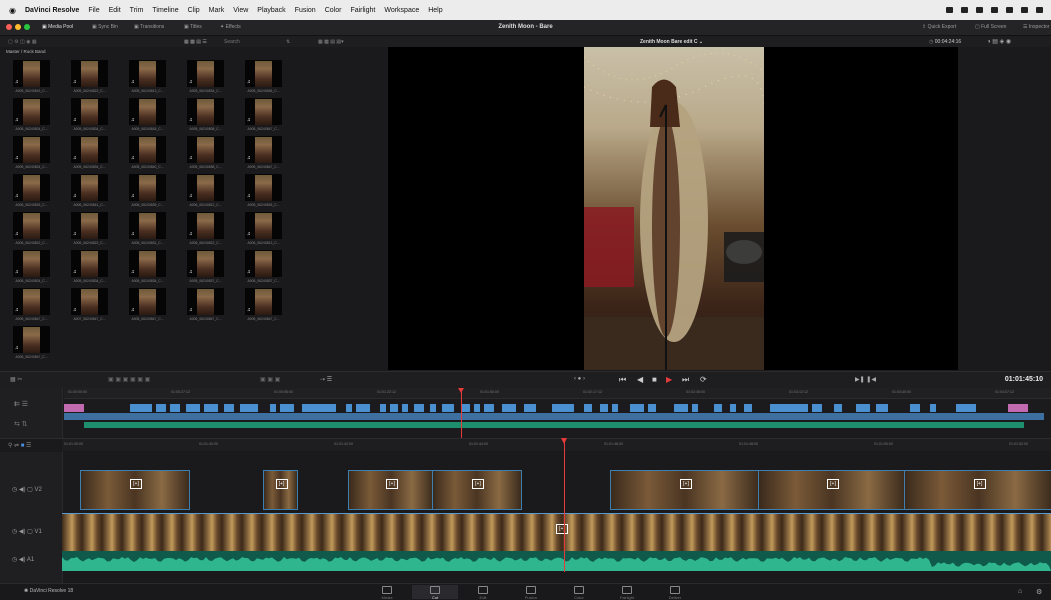 This screenshot has height=600, width=1051. What do you see at coordinates (1009, 10) in the screenshot?
I see `battery-icon` at bounding box center [1009, 10].